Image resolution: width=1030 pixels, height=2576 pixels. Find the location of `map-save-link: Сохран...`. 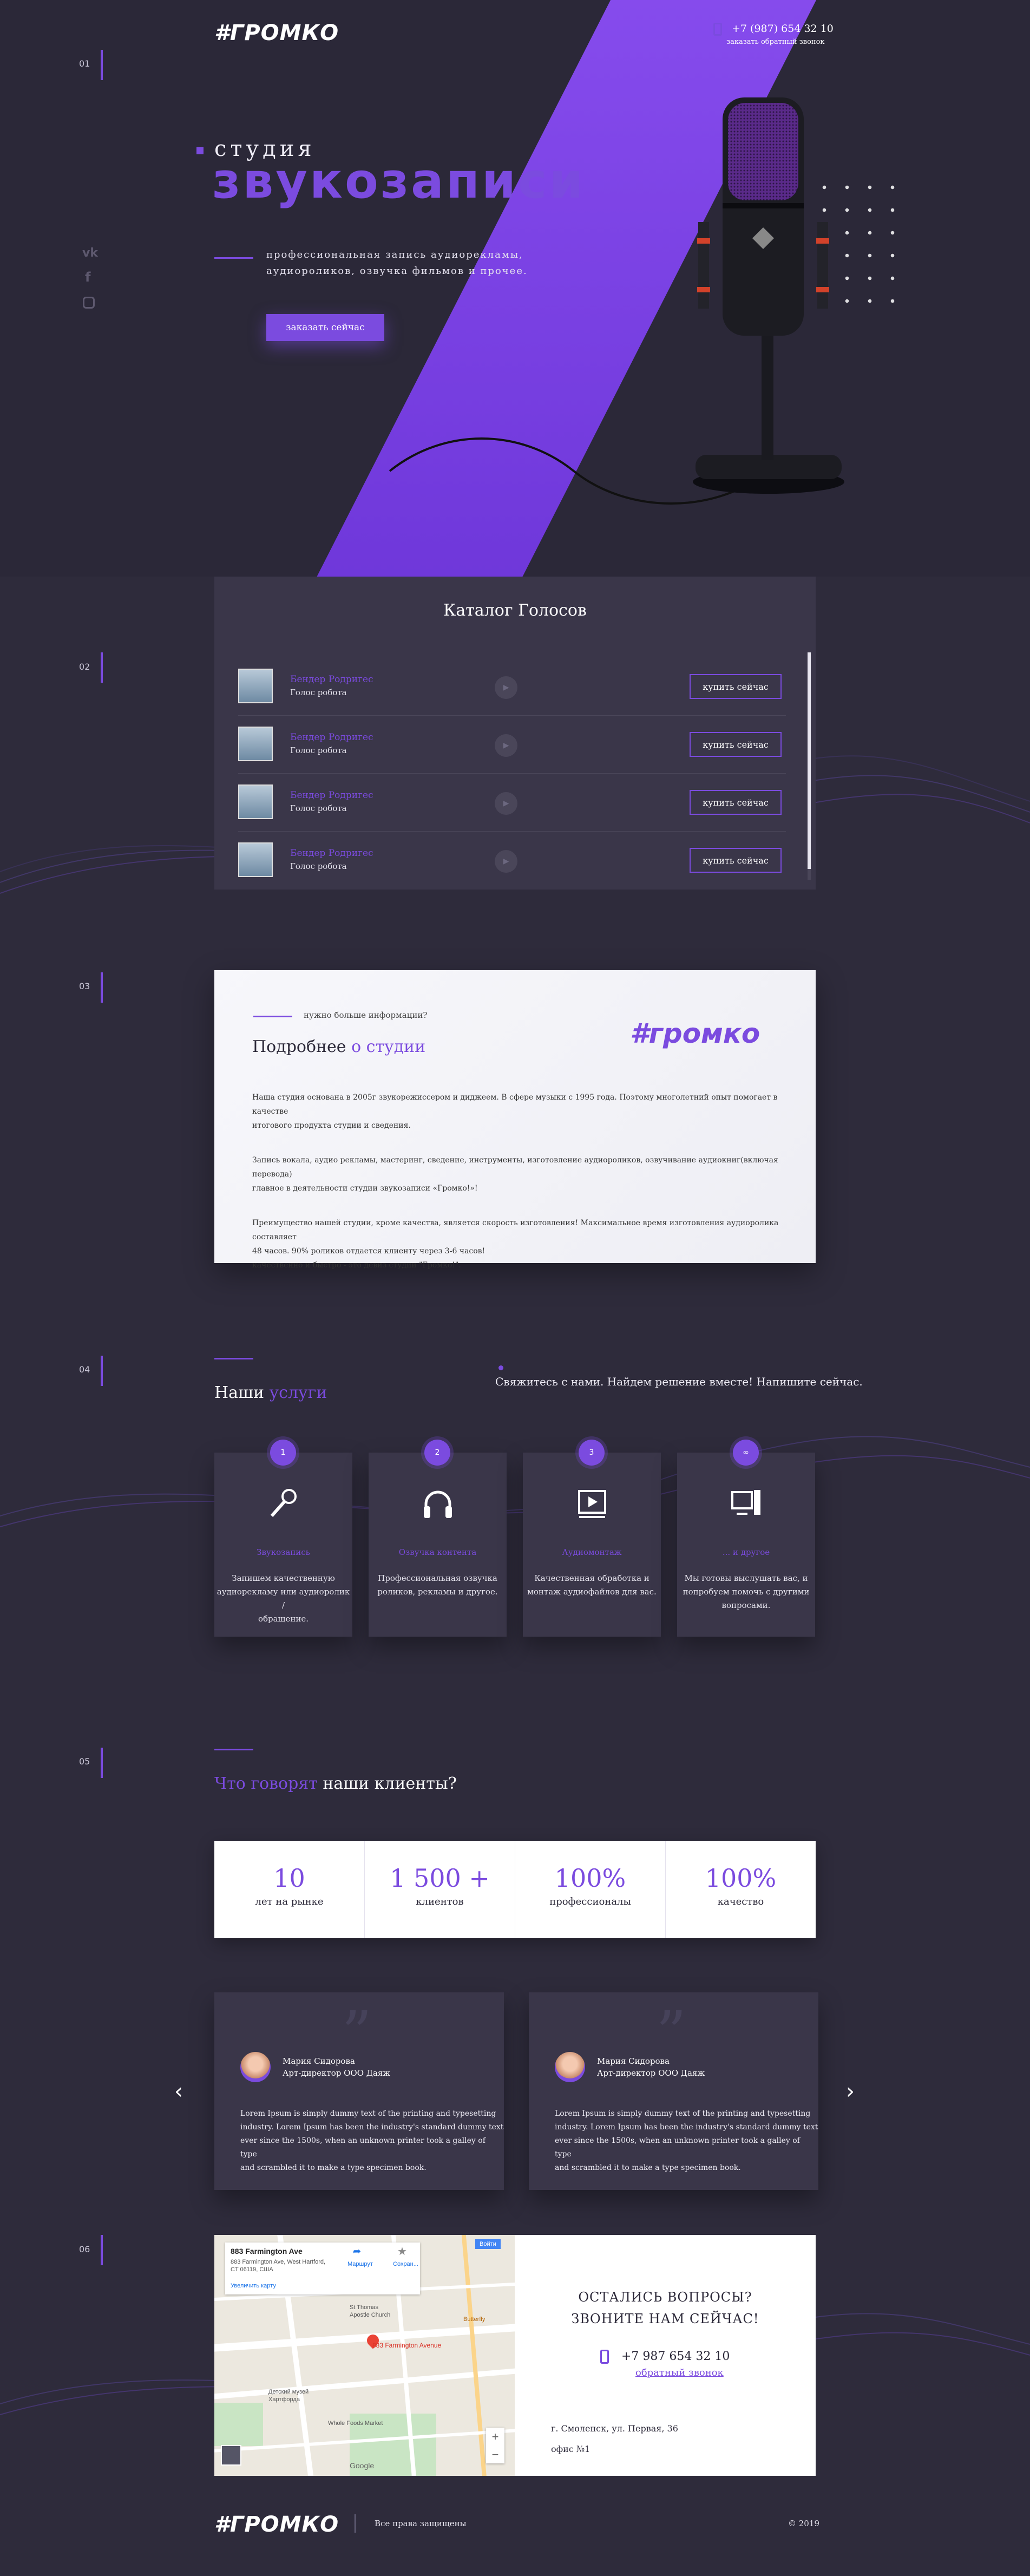

map-save-link: Сохран... is located at coordinates (406, 2264).